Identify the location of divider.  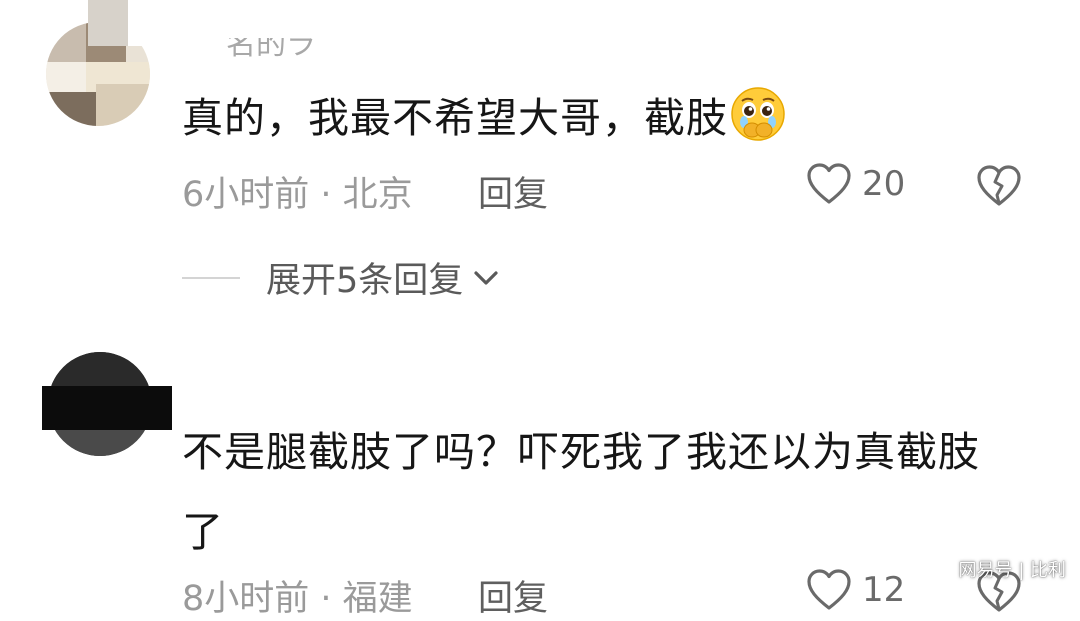
(211, 277).